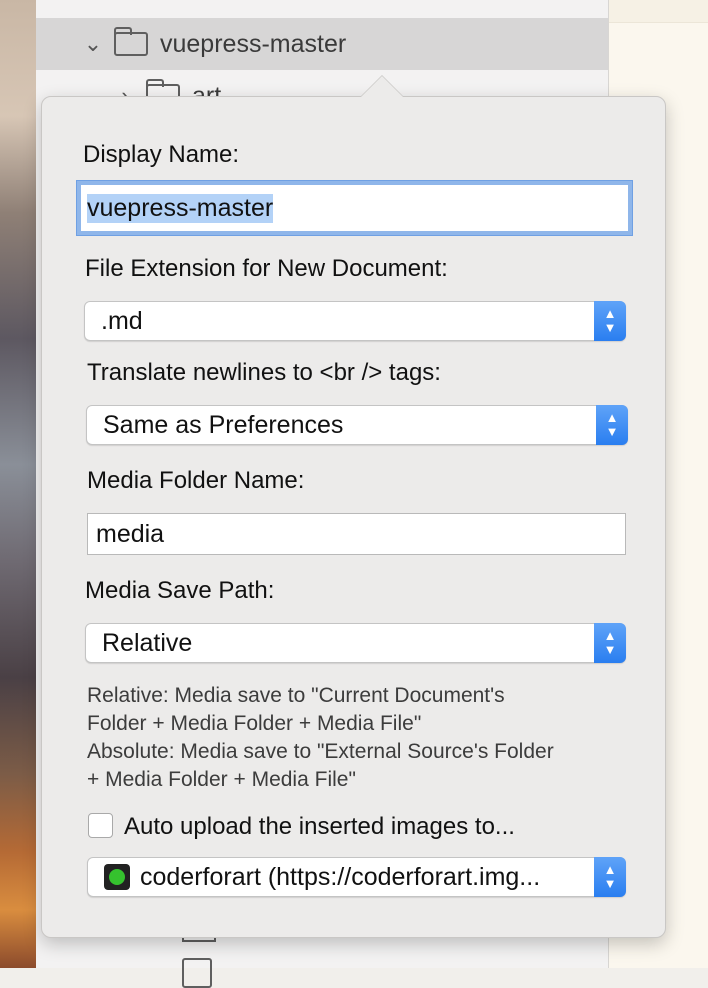  Describe the element at coordinates (223, 424) in the screenshot. I see `newlines-value: Same as Preferences` at that location.